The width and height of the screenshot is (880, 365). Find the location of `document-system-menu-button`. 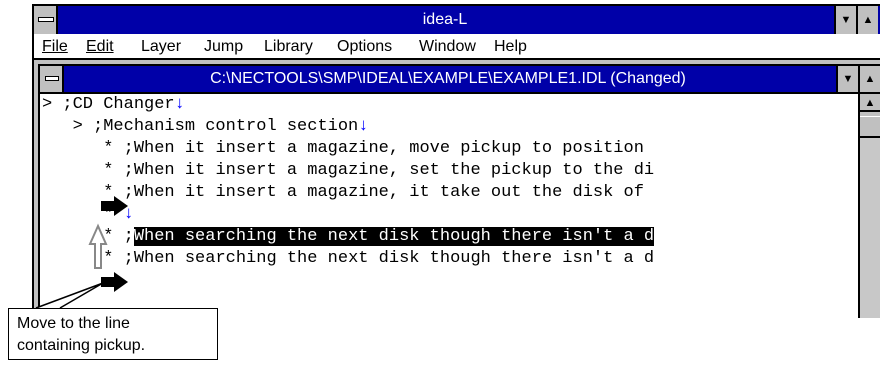

document-system-menu-button is located at coordinates (52, 79).